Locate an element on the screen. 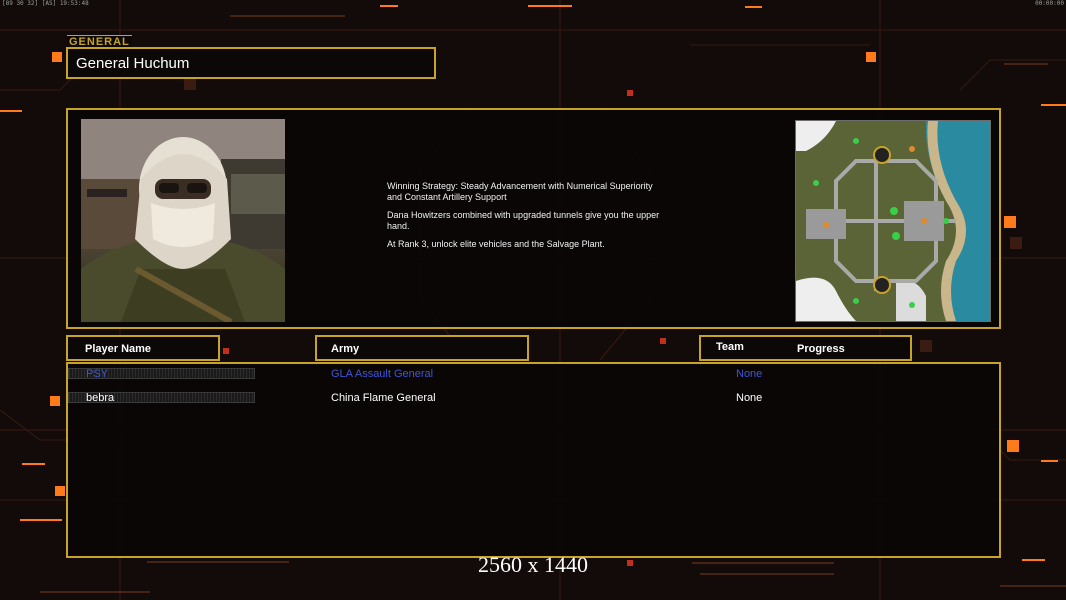  player-name: bebra is located at coordinates (100, 398).